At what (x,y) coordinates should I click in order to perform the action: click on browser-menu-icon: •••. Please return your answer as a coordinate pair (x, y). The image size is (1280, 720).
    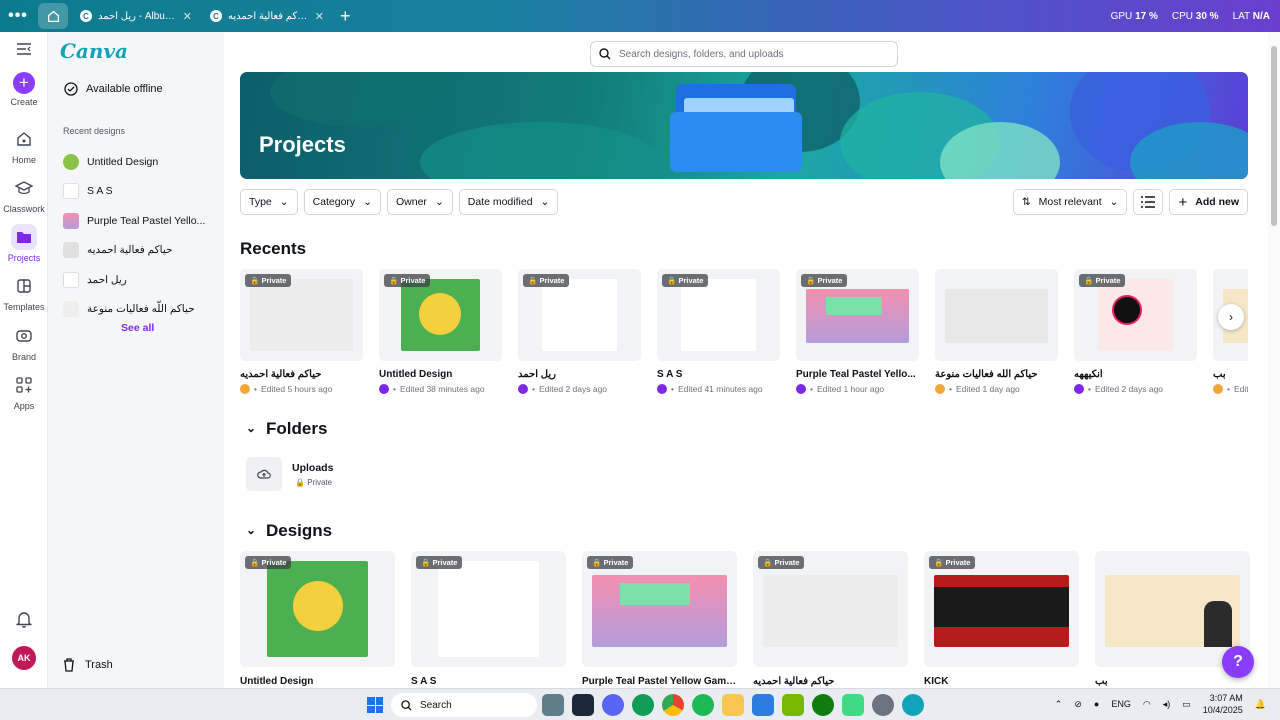
    Looking at the image, I should click on (18, 16).